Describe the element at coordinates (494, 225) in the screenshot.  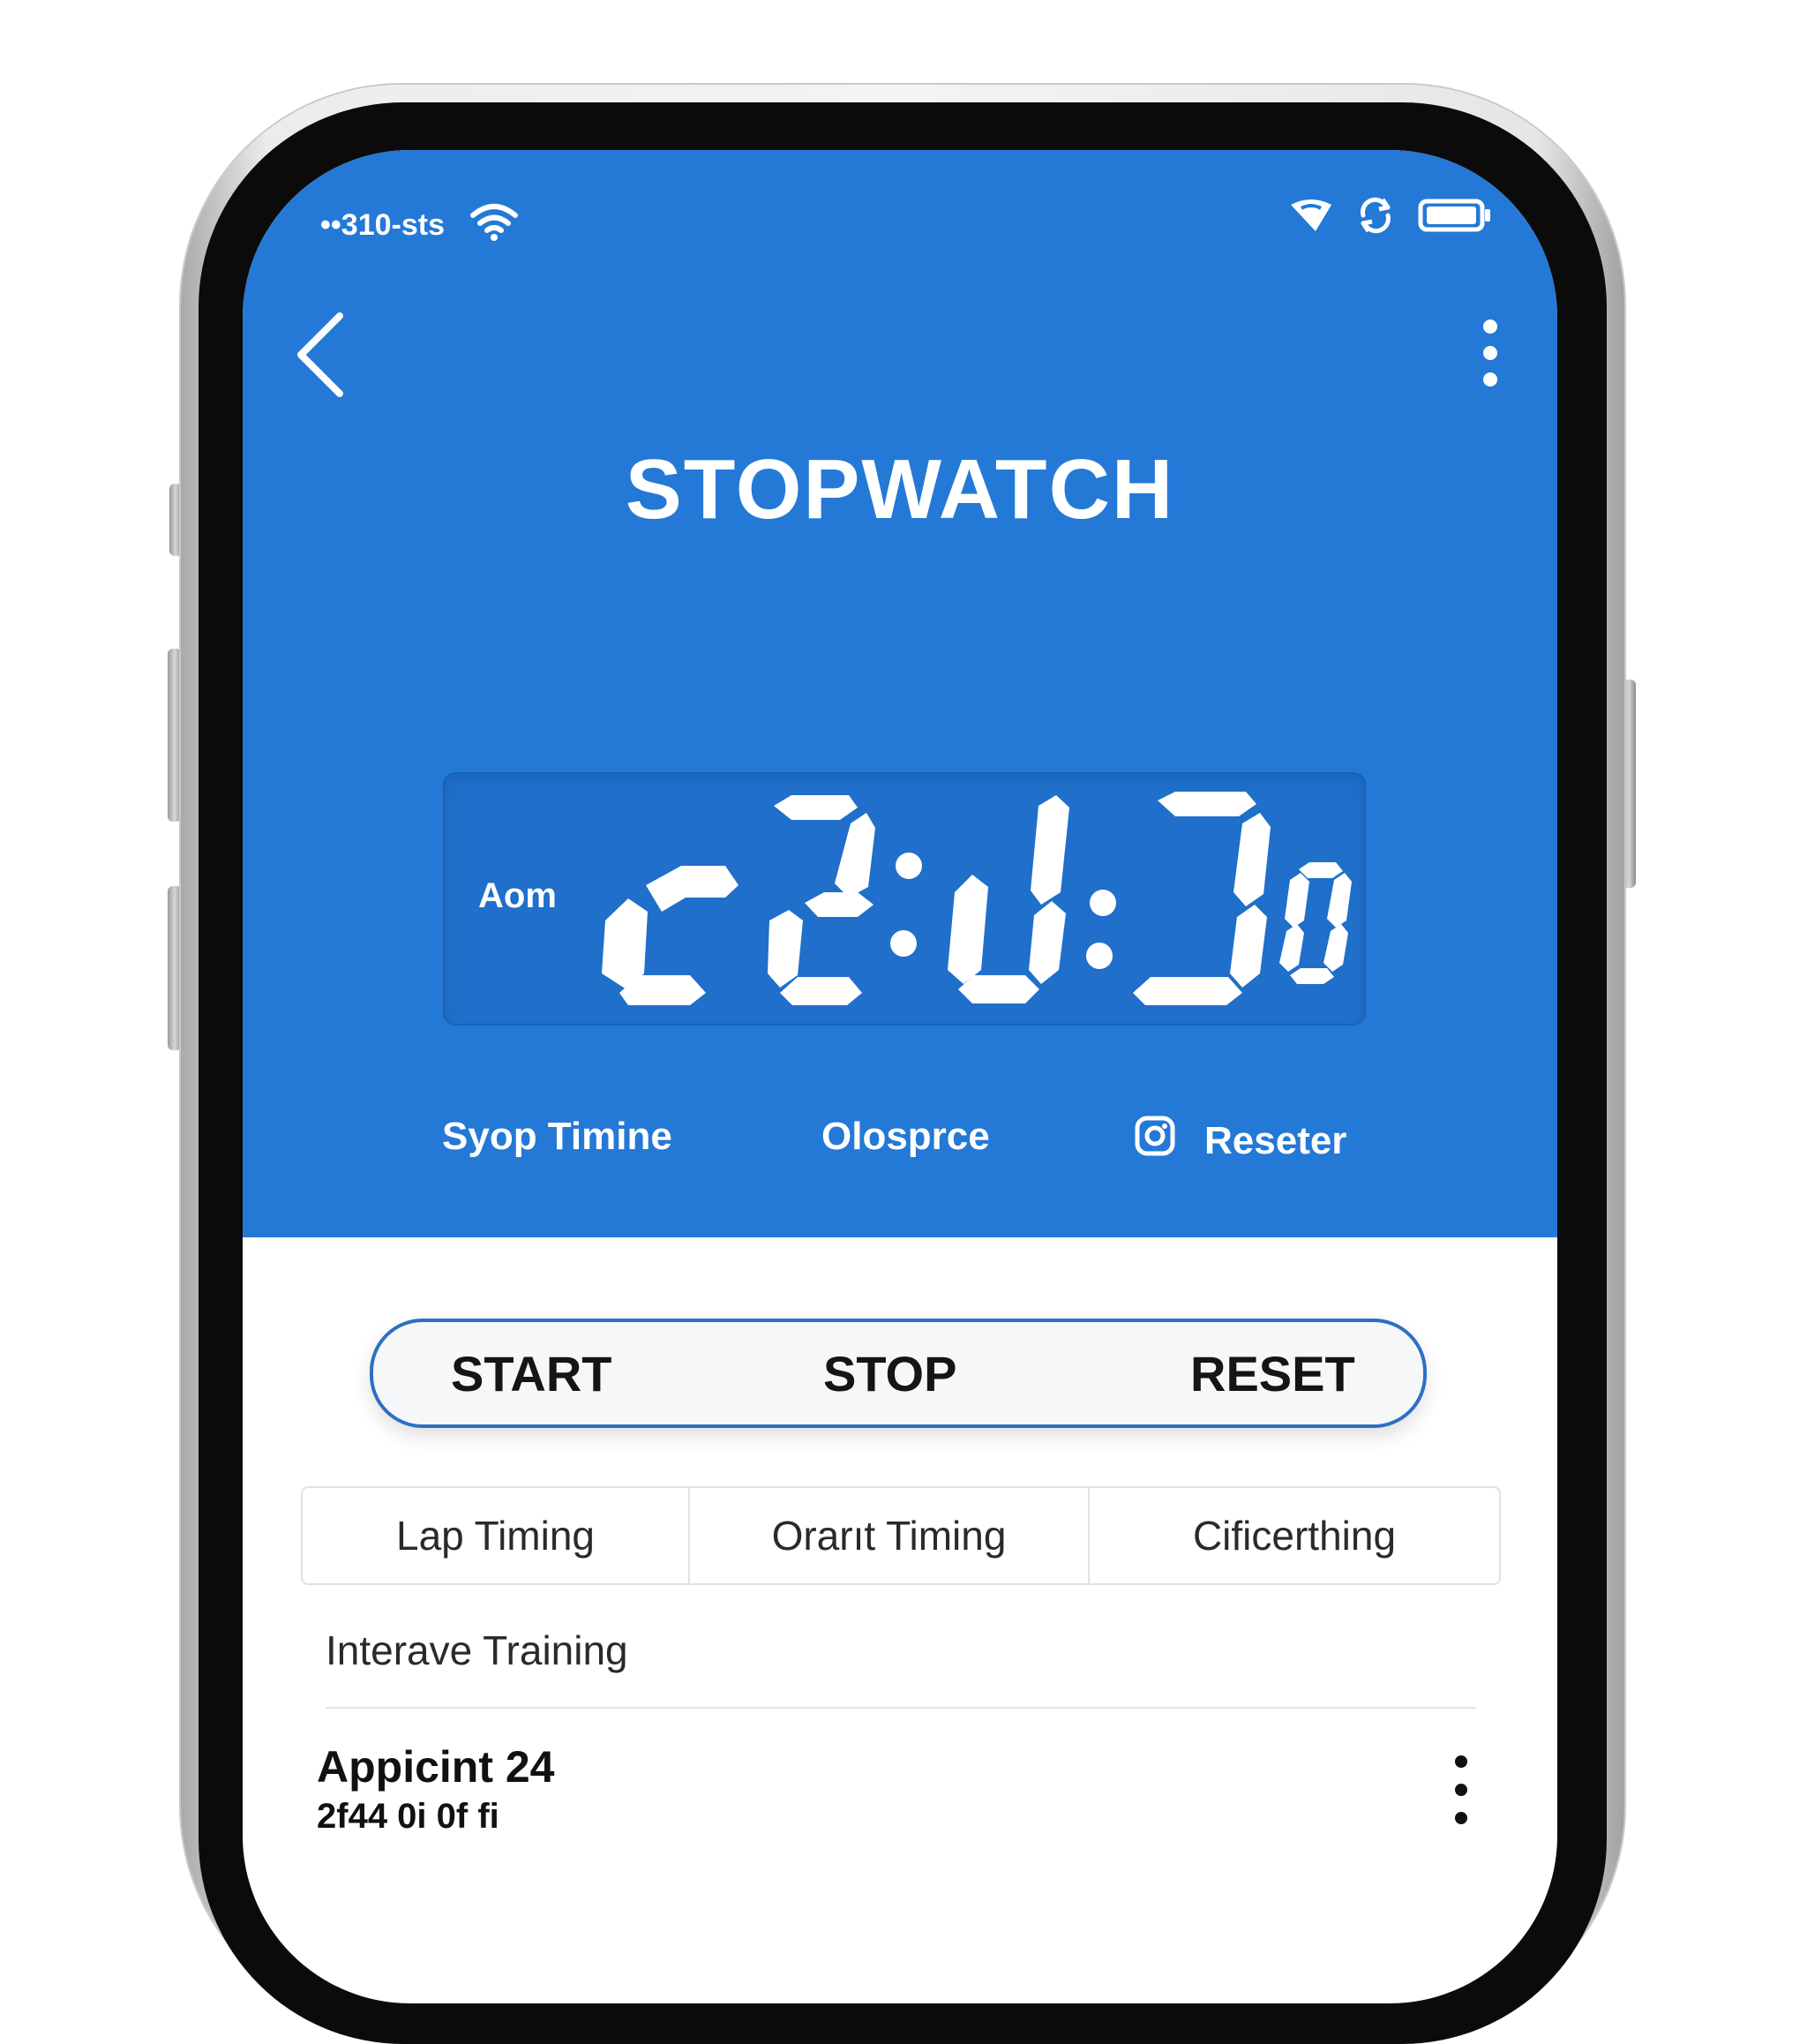
I see `wifi-icon` at that location.